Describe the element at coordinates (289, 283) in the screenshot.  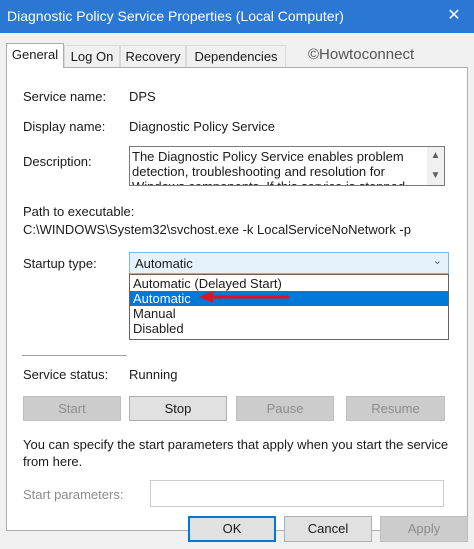
I see `startup-option-delayed: Automatic (Delayed Start)` at that location.